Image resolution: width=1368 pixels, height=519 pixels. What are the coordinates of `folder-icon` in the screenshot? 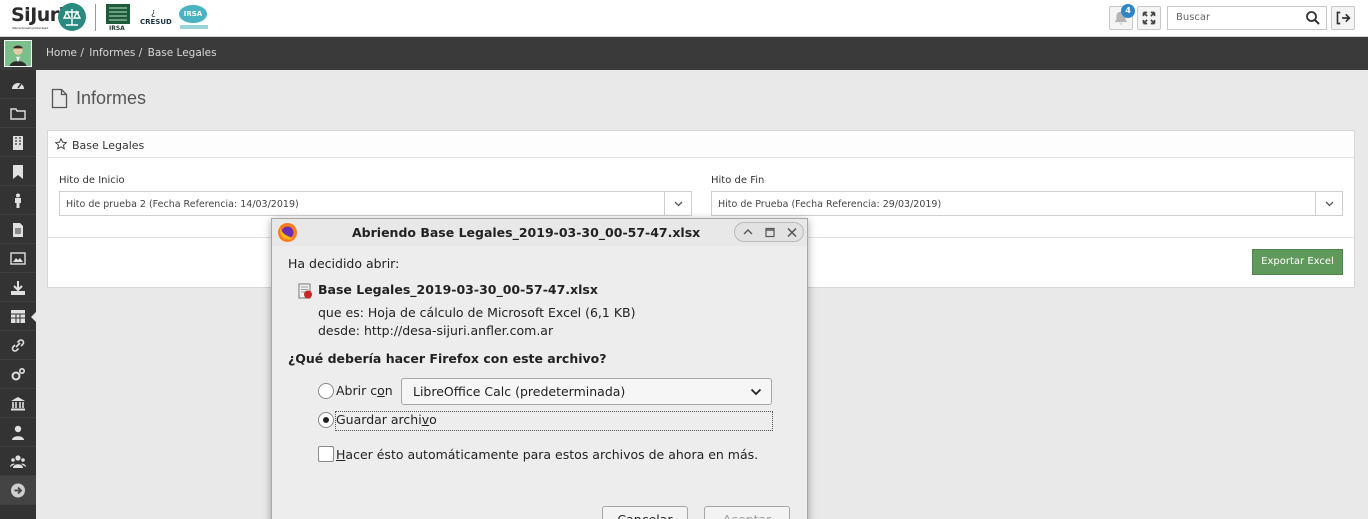 It's located at (18, 114).